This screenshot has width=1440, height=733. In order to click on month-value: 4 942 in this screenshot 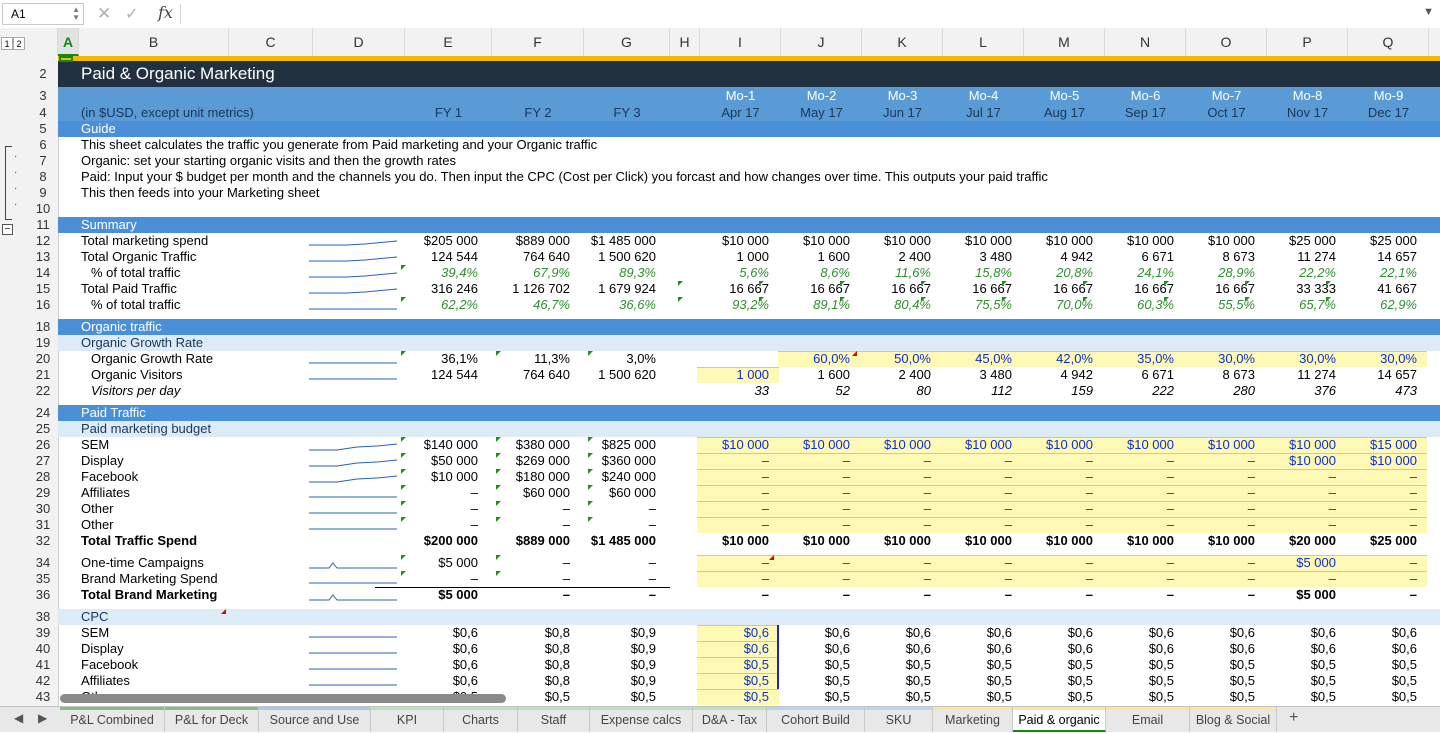, I will do `click(1076, 374)`.